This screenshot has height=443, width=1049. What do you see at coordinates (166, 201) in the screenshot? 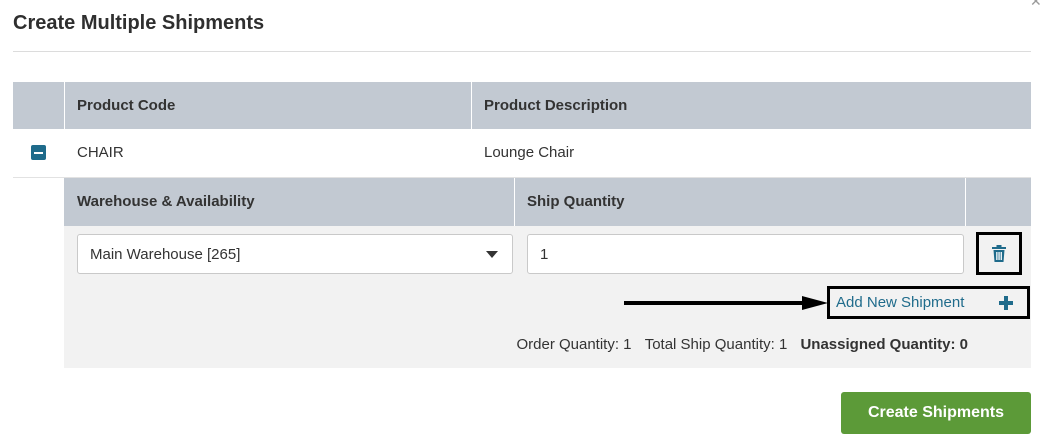
I see `header-warehouse: Warehouse & Availability` at bounding box center [166, 201].